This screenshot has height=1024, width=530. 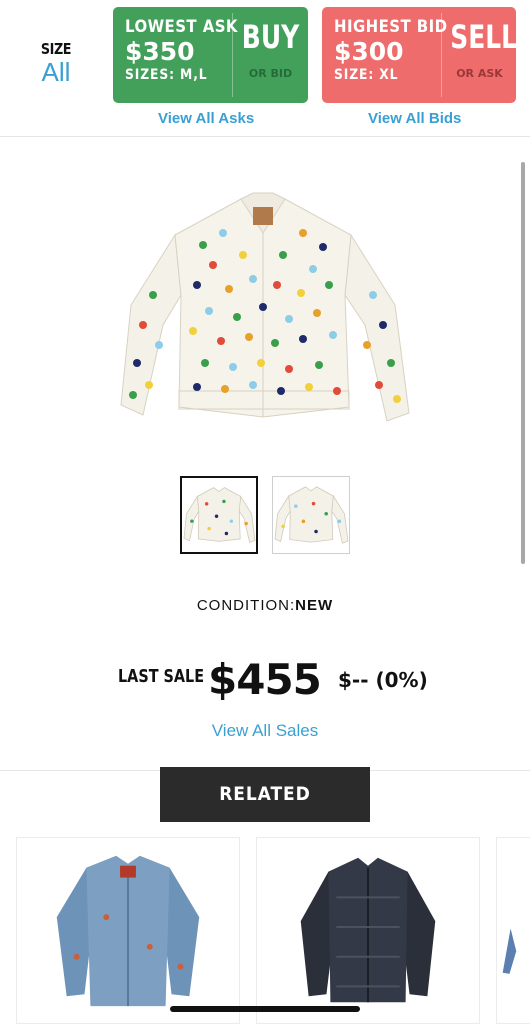 What do you see at coordinates (509, 951) in the screenshot?
I see `partial-product-image-icon` at bounding box center [509, 951].